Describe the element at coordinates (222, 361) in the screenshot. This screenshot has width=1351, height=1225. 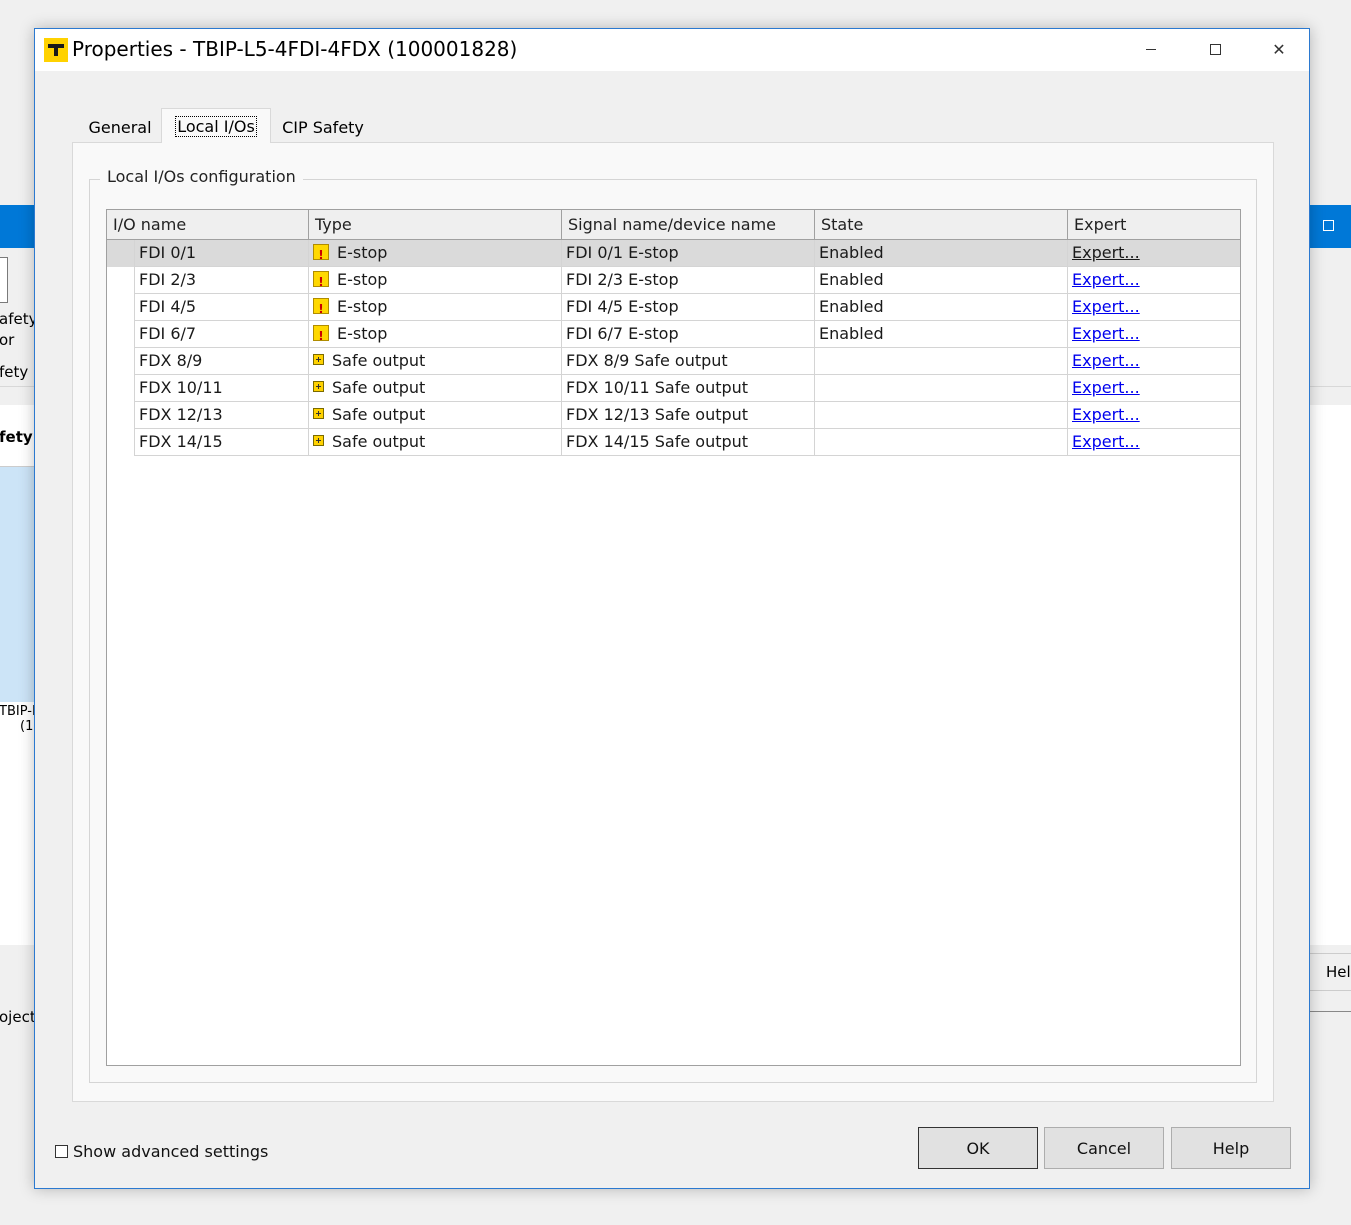
I see `io-name-cell: FDX 8/9` at that location.